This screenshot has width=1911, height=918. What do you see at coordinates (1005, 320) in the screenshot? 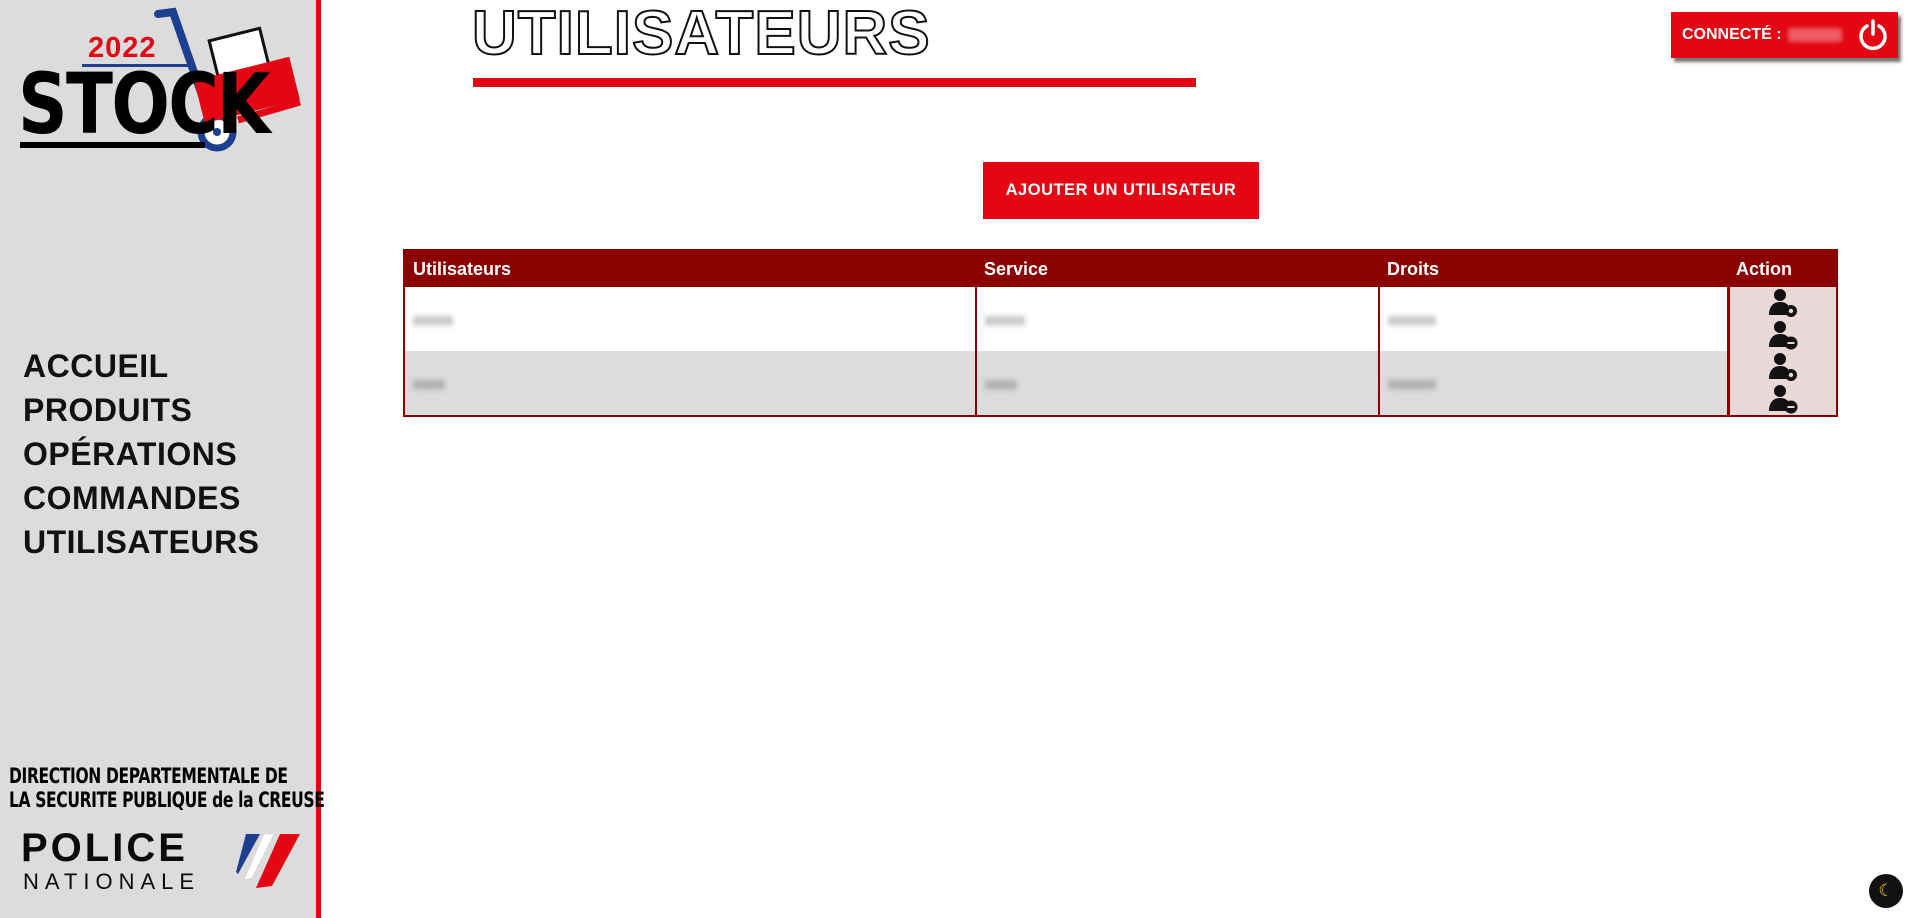
I see `user-service: xxxxx` at bounding box center [1005, 320].